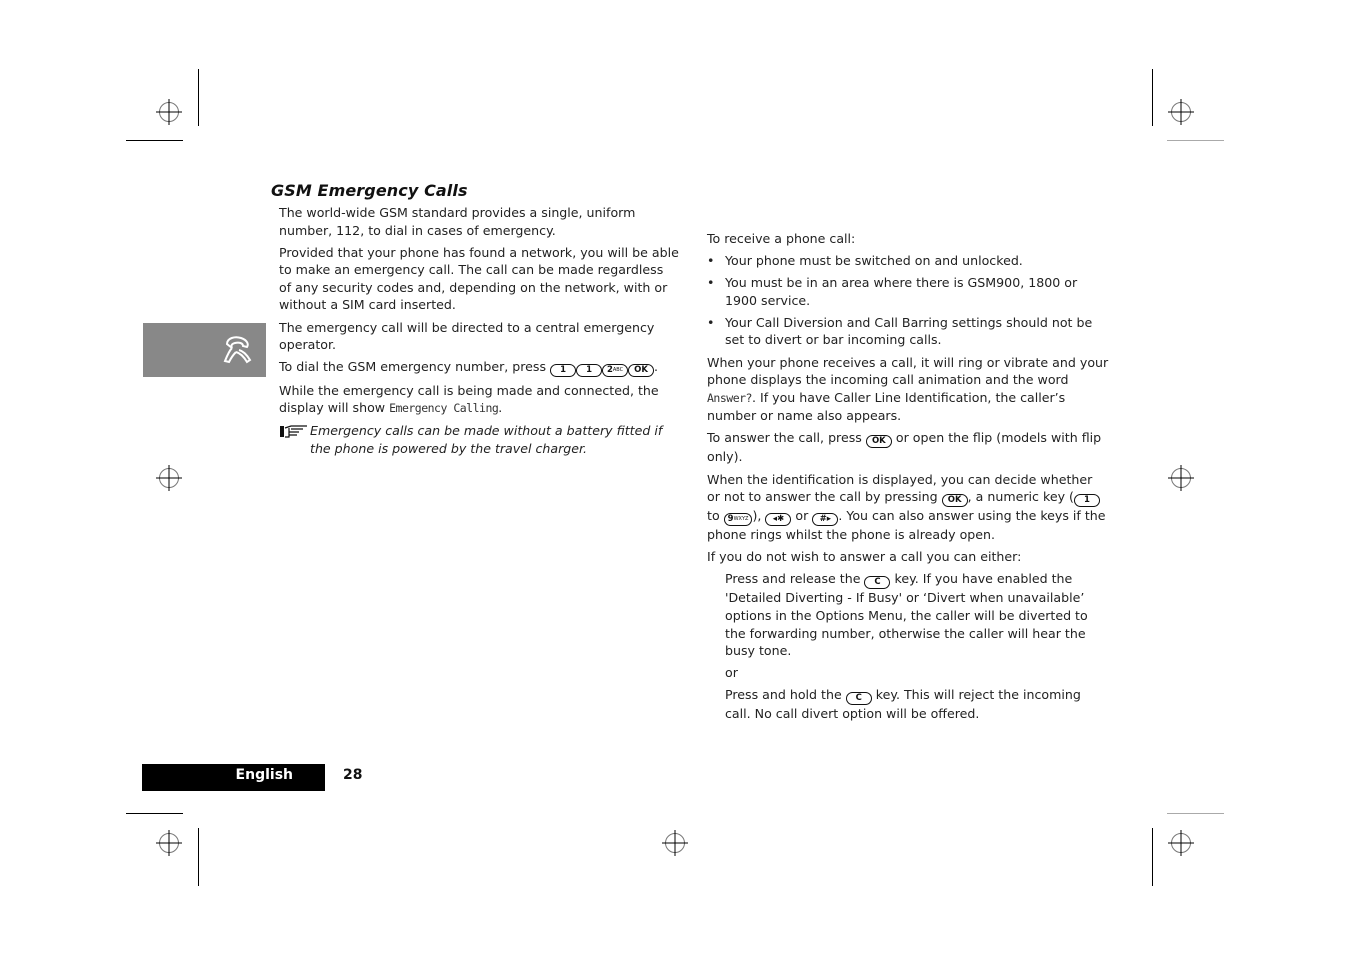 The image size is (1351, 954). Describe the element at coordinates (825, 520) in the screenshot. I see `key-hash-icon: #▸` at that location.